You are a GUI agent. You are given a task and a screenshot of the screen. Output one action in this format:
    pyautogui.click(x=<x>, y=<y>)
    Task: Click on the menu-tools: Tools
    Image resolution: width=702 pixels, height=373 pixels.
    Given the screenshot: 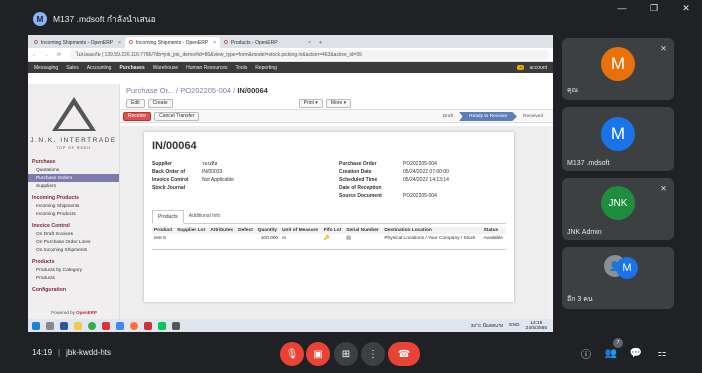 What is the action you would take?
    pyautogui.click(x=242, y=68)
    